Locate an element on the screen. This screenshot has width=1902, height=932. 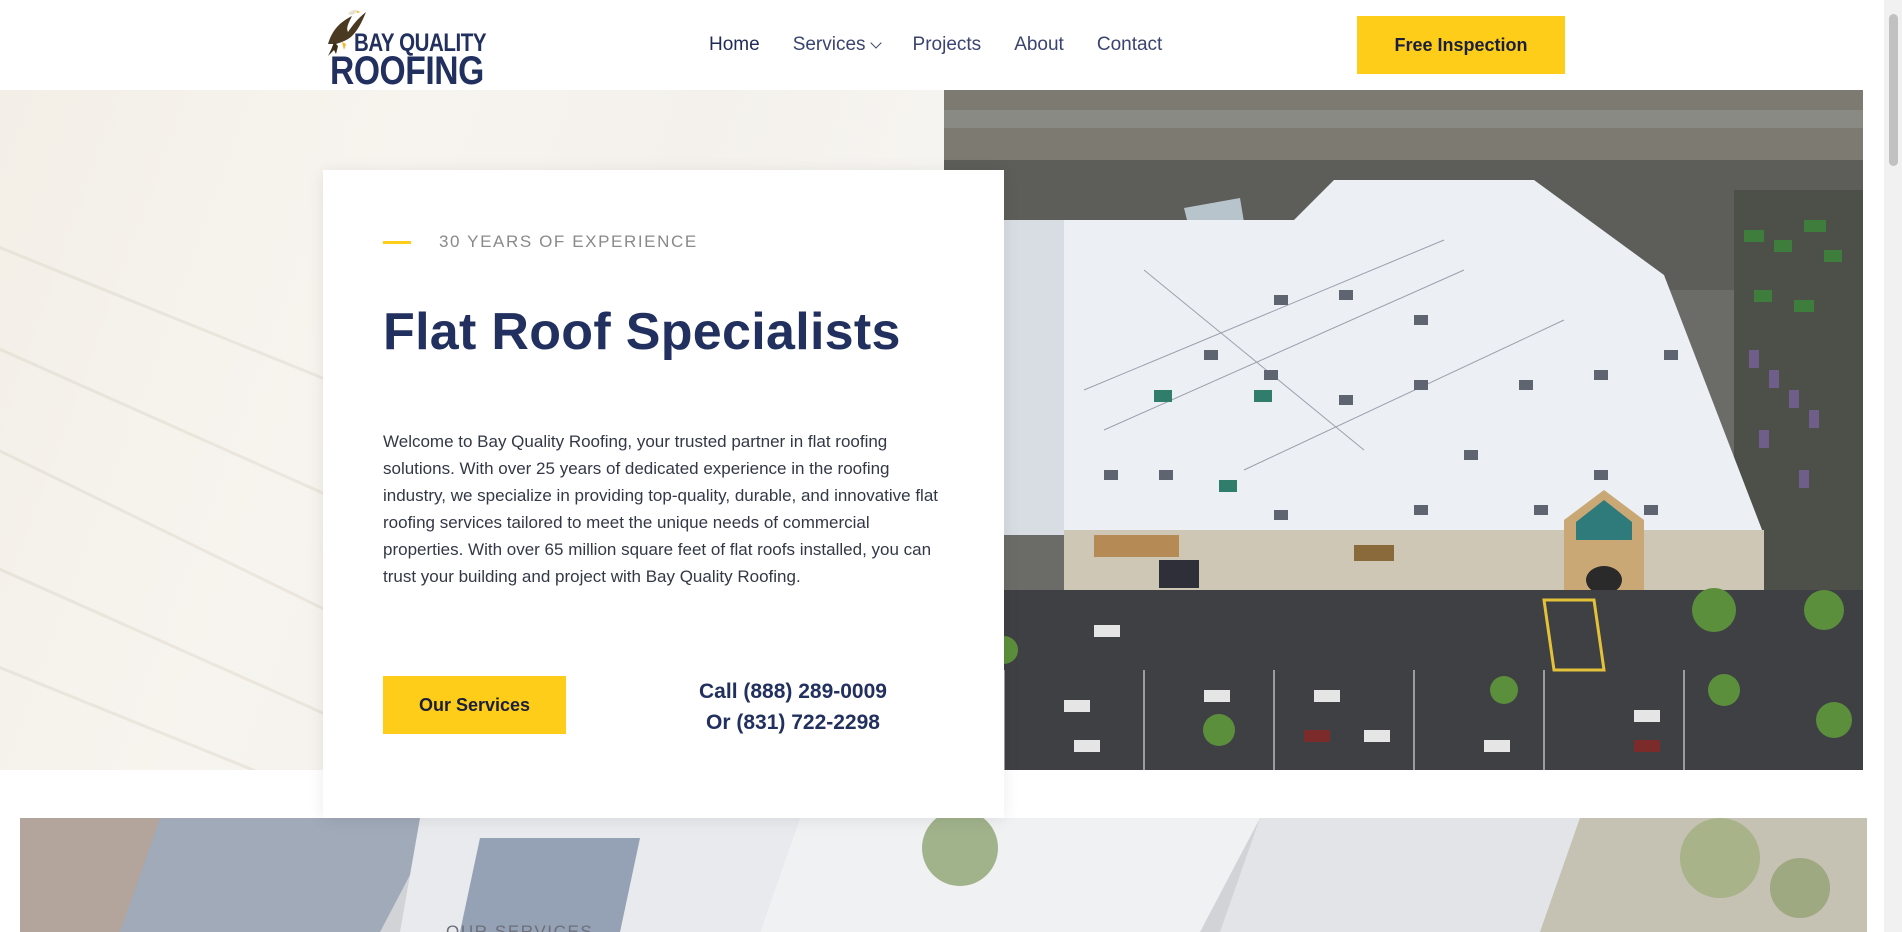
nav-contact-label: Contact is located at coordinates (1129, 44).